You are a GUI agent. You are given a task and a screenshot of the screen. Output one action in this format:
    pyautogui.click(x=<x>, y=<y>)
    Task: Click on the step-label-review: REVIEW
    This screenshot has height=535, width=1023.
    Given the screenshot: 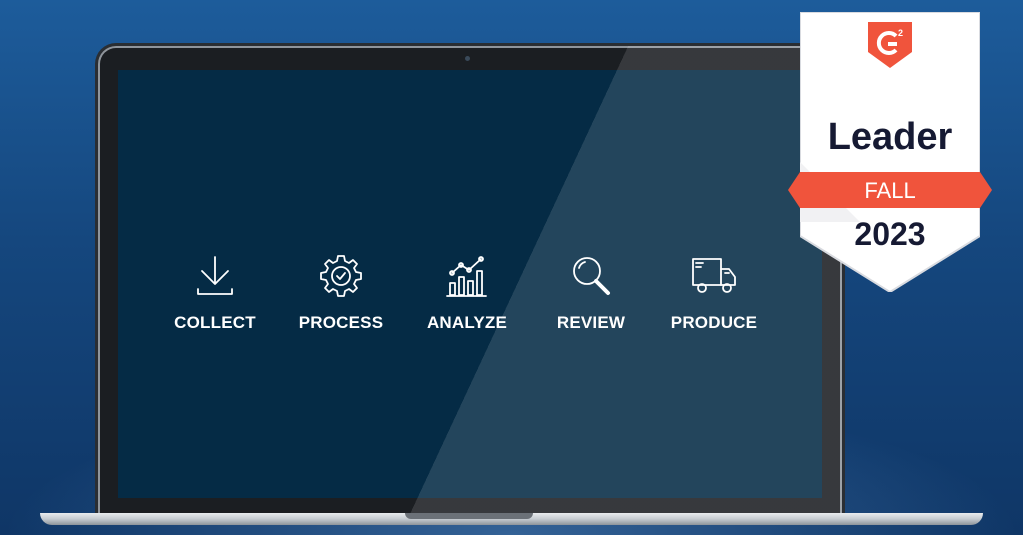 What is the action you would take?
    pyautogui.click(x=591, y=322)
    